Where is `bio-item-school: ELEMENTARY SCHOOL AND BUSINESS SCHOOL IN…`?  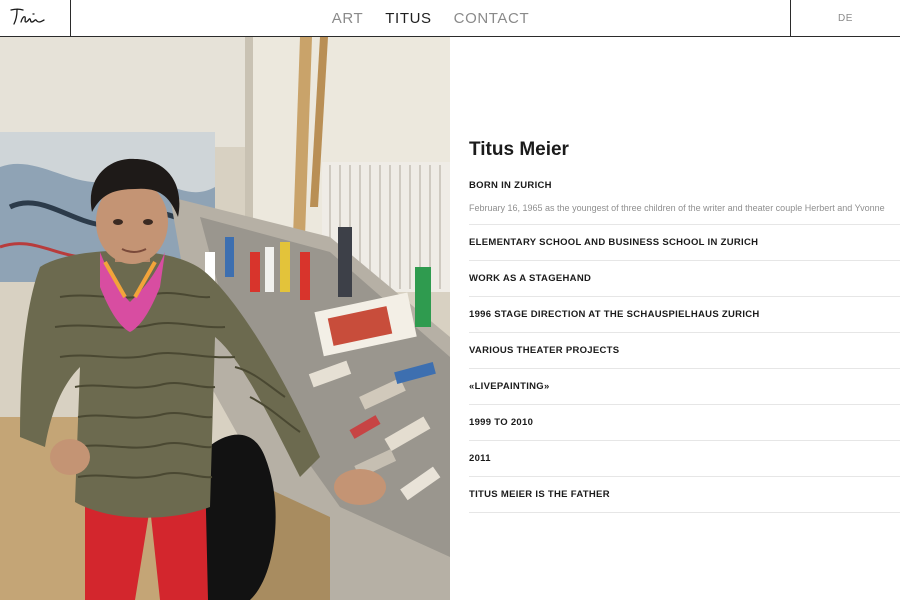 bio-item-school: ELEMENTARY SCHOOL AND BUSINESS SCHOOL IN… is located at coordinates (684, 243).